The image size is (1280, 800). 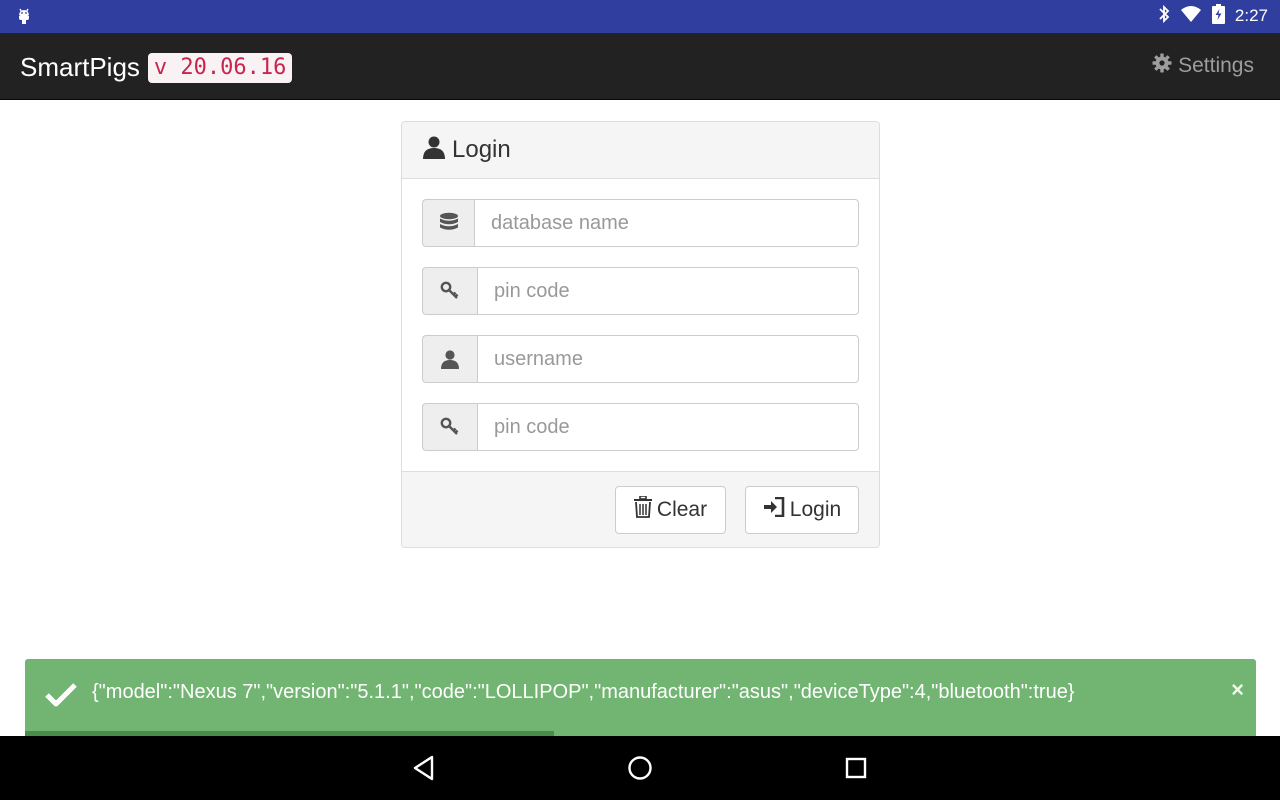 What do you see at coordinates (1191, 16) in the screenshot?
I see `wifi-icon` at bounding box center [1191, 16].